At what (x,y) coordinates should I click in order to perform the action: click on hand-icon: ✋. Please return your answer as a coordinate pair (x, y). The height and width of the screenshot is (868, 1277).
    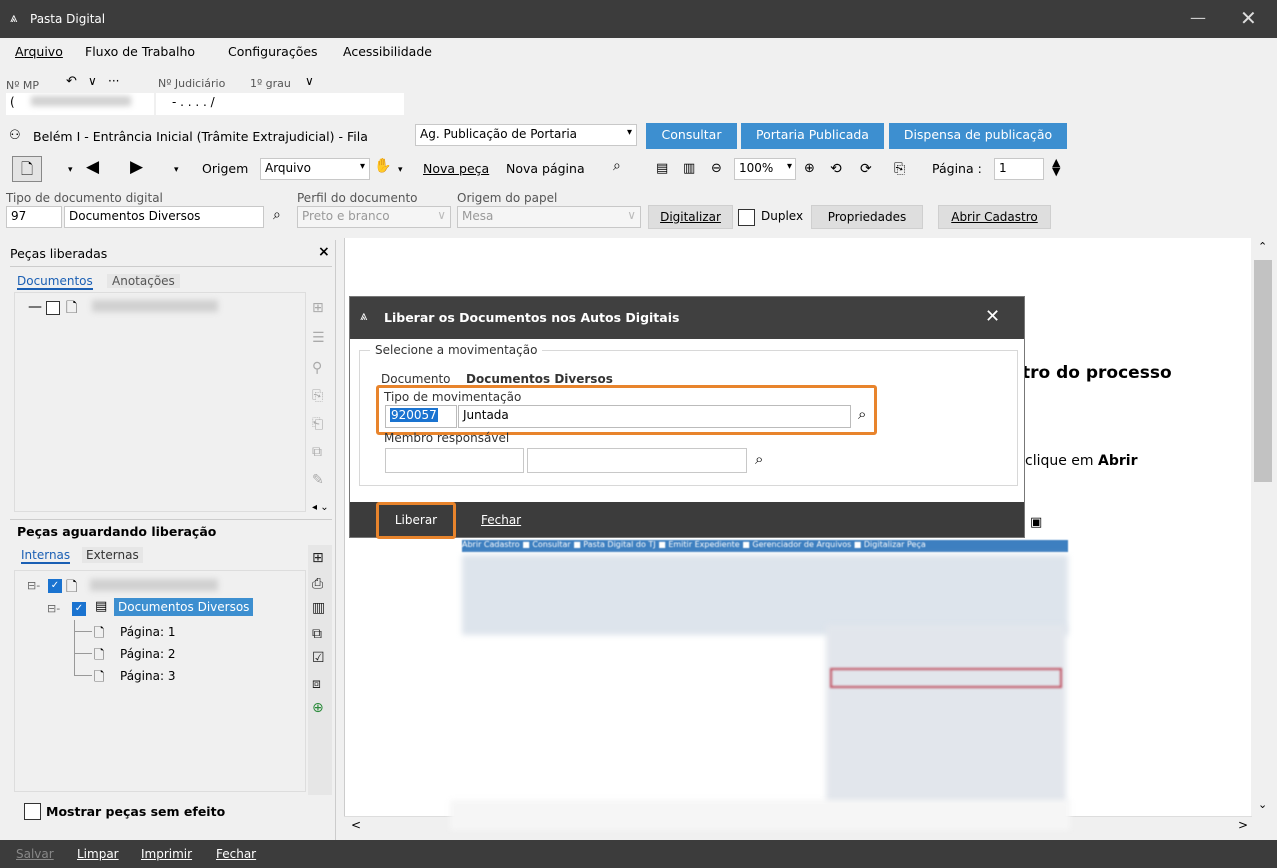
    Looking at the image, I should click on (382, 166).